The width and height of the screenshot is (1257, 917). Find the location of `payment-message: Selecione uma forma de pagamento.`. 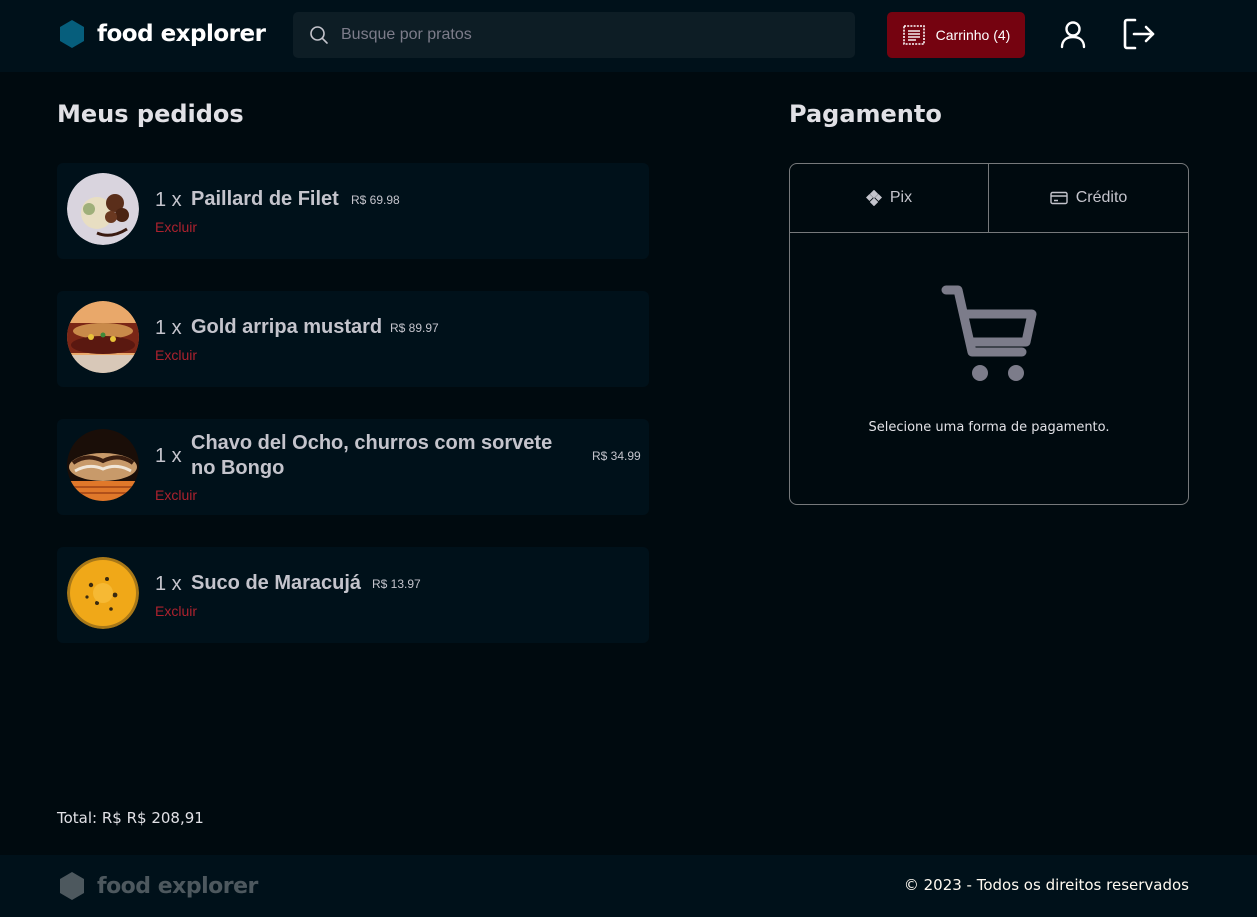

payment-message: Selecione uma forma de pagamento. is located at coordinates (989, 427).